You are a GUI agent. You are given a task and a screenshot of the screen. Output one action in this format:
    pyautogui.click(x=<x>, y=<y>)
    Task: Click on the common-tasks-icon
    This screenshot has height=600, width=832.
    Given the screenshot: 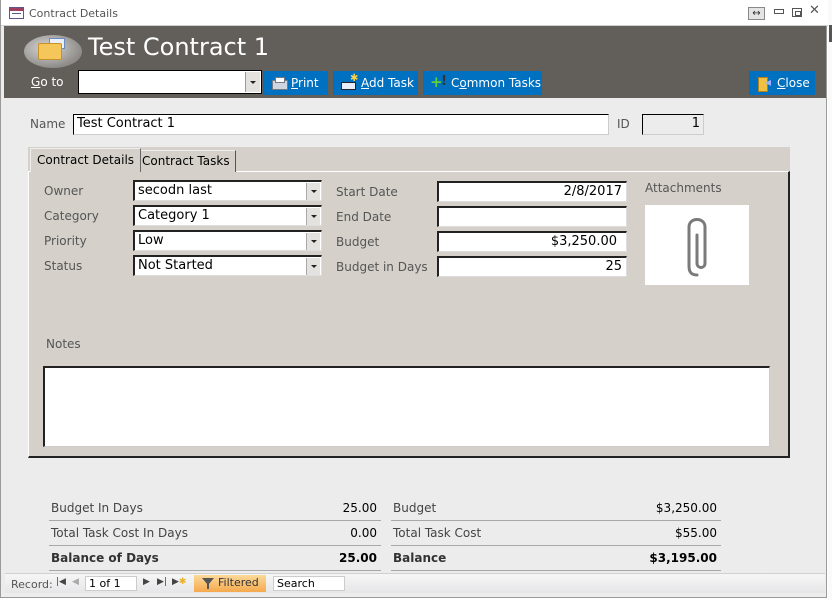 What is the action you would take?
    pyautogui.click(x=439, y=82)
    